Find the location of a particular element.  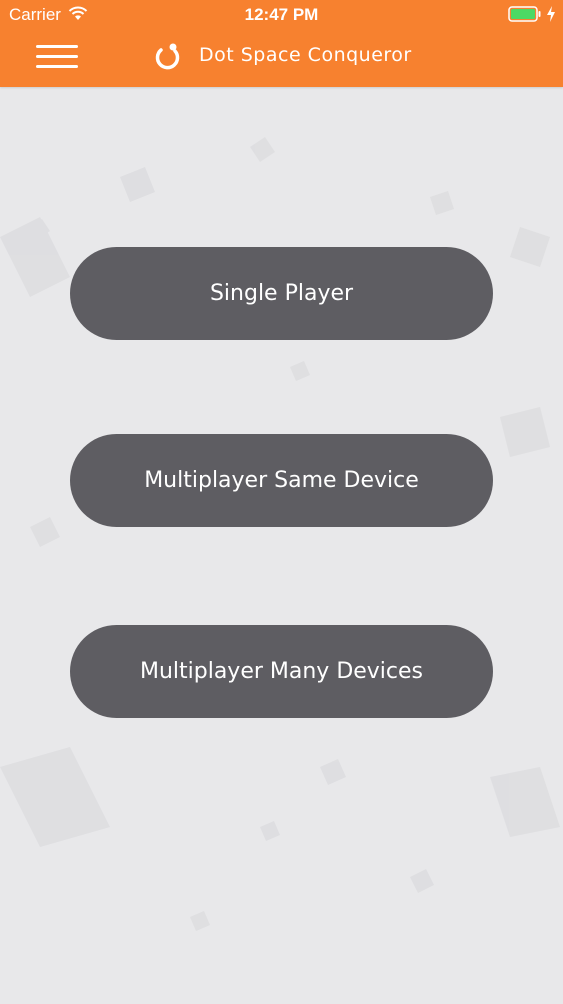

status-time: 12:47 PM is located at coordinates (281, 14).